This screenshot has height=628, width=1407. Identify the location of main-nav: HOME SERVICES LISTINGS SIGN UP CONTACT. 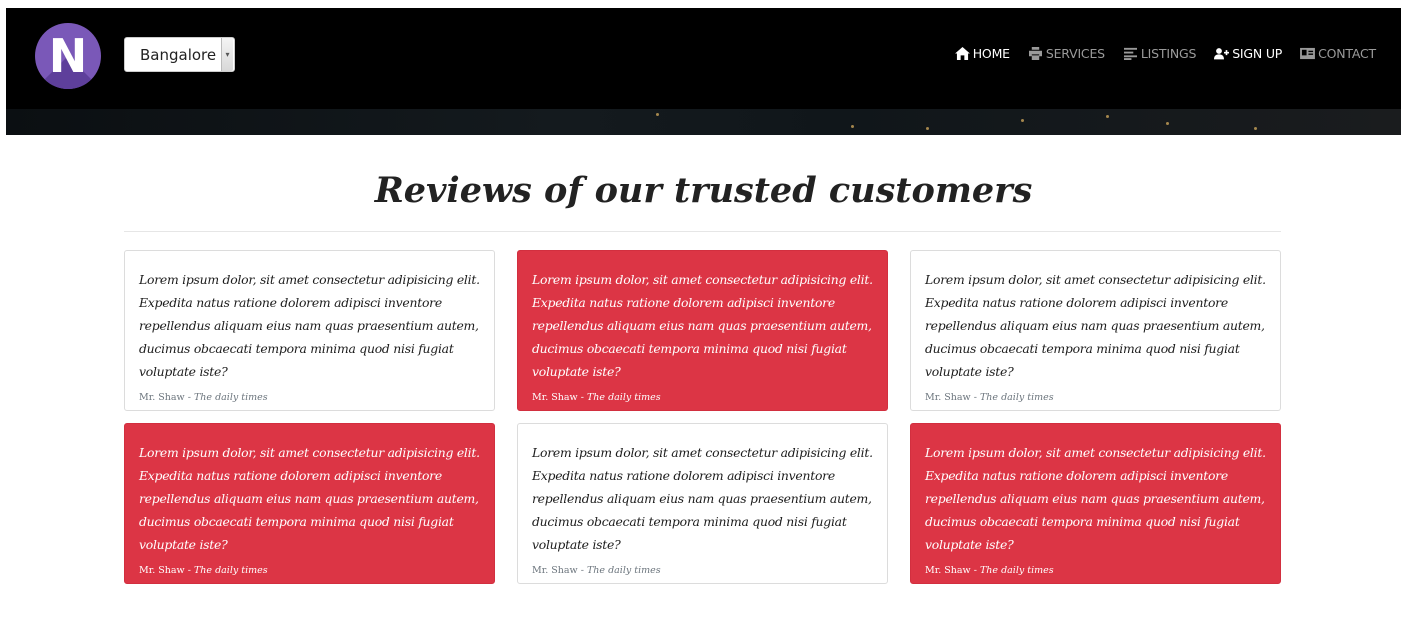
(1156, 53).